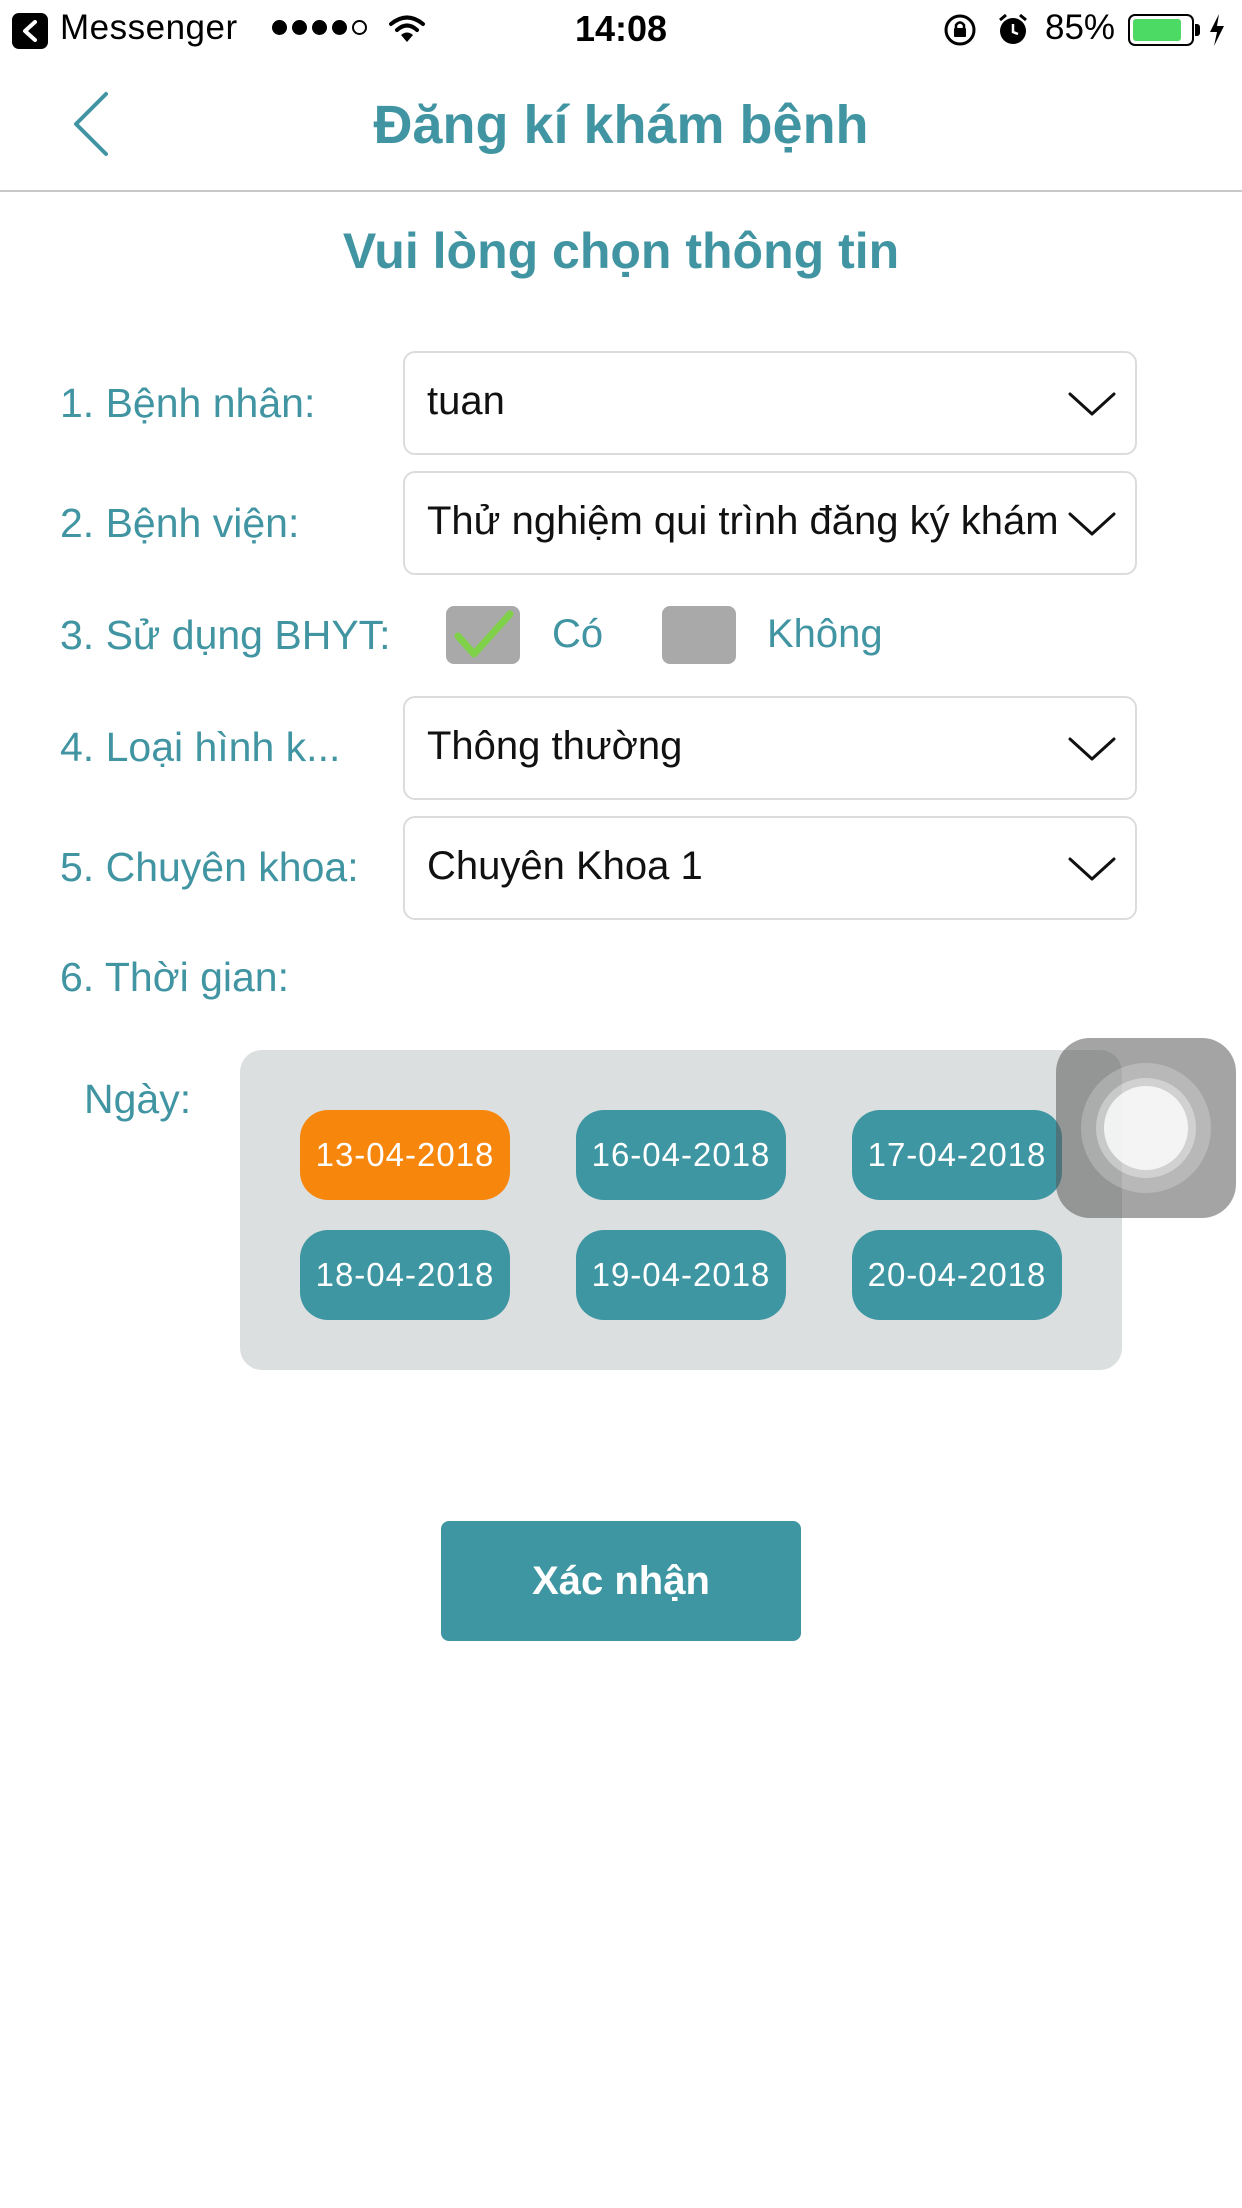  I want to click on form-subtitle: Vui lòng chọn thông tin, so click(621, 251).